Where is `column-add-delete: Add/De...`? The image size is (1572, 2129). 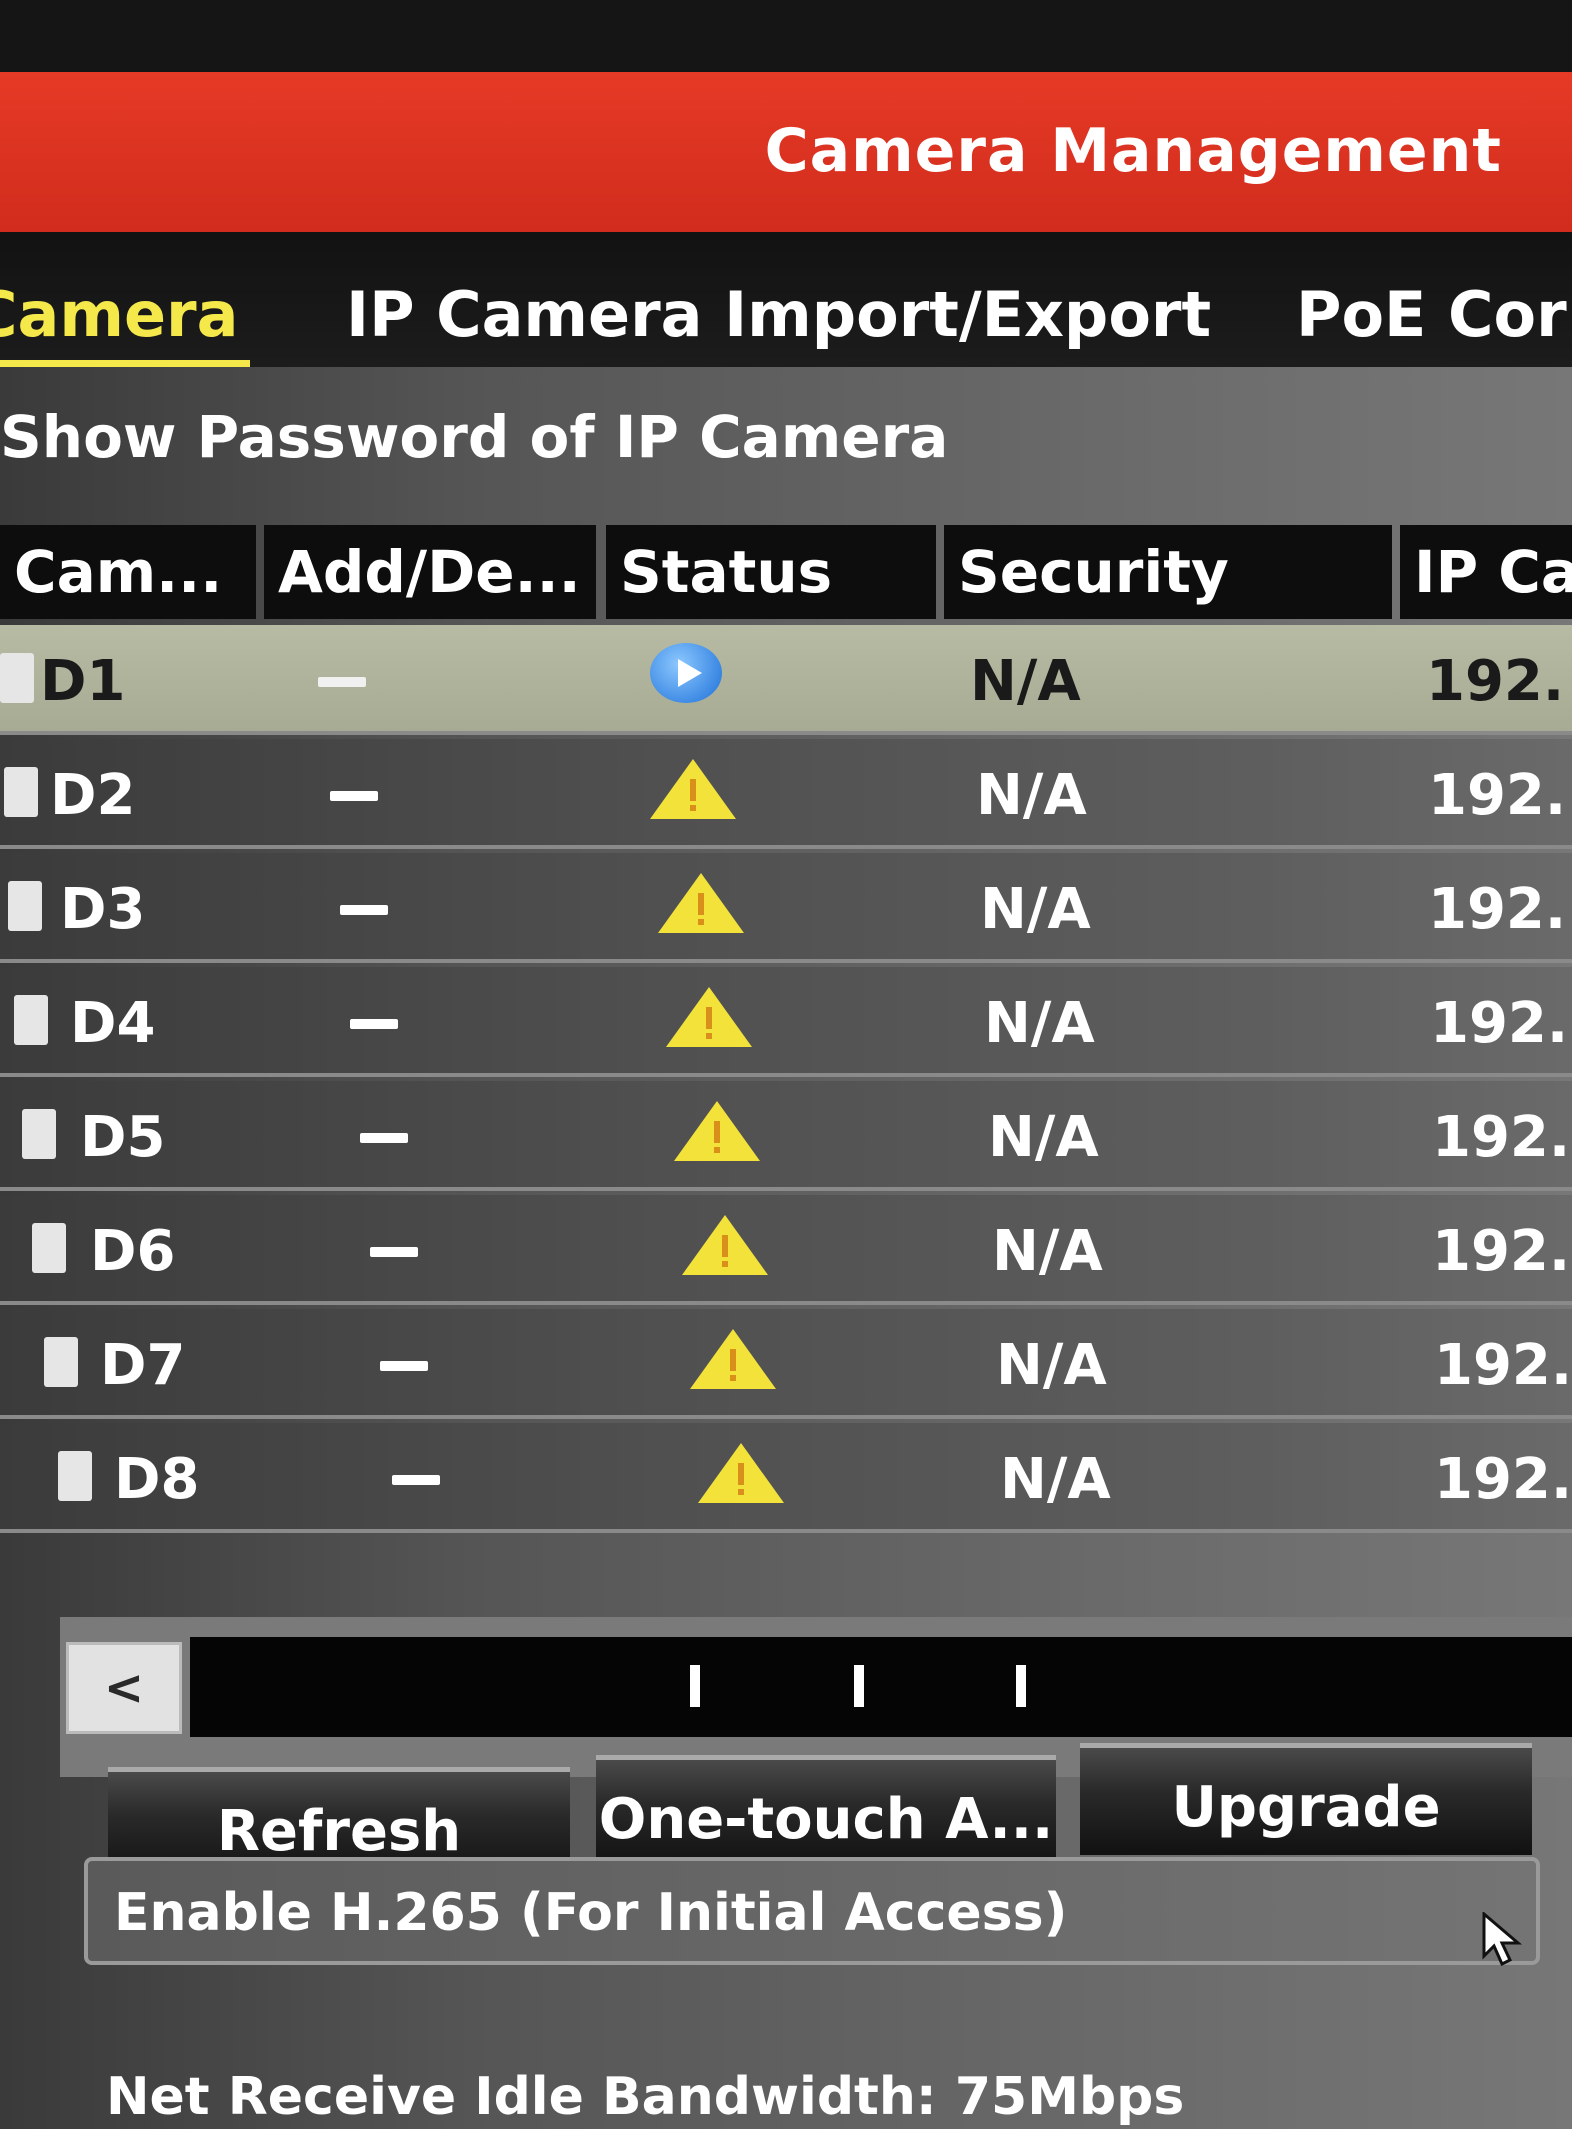
column-add-delete: Add/De... is located at coordinates (430, 572).